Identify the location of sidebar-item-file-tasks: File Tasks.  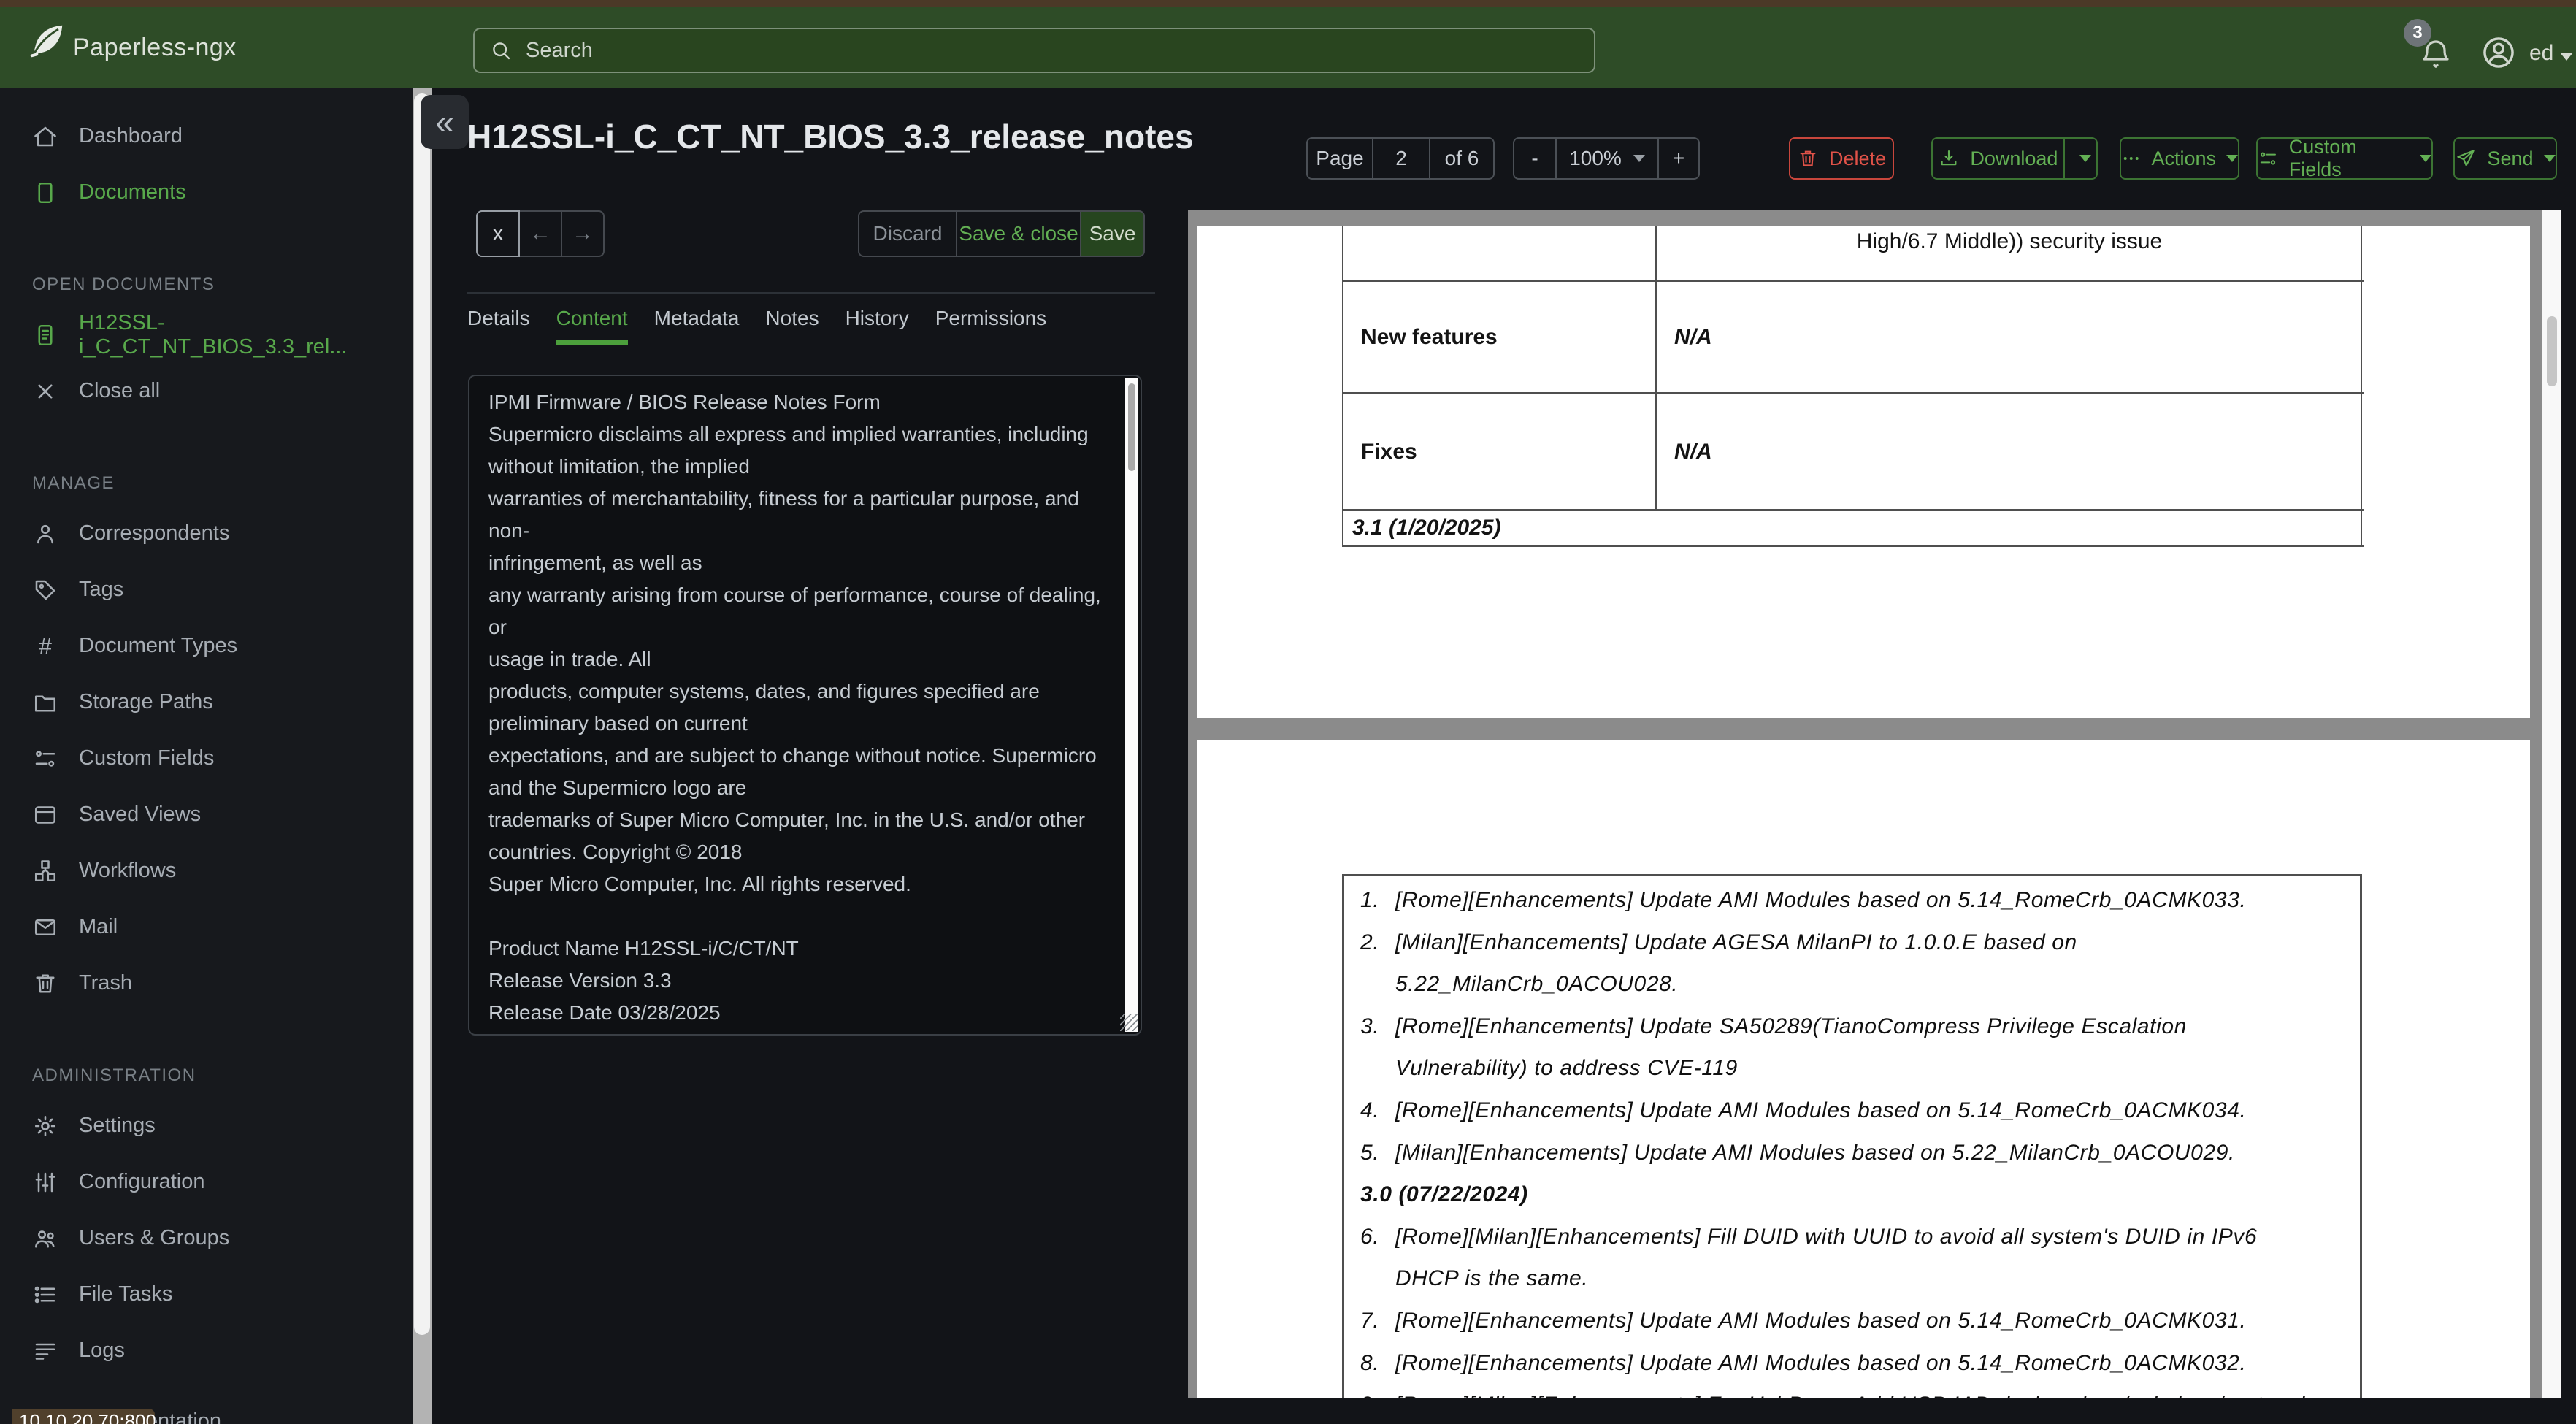
(206, 1294).